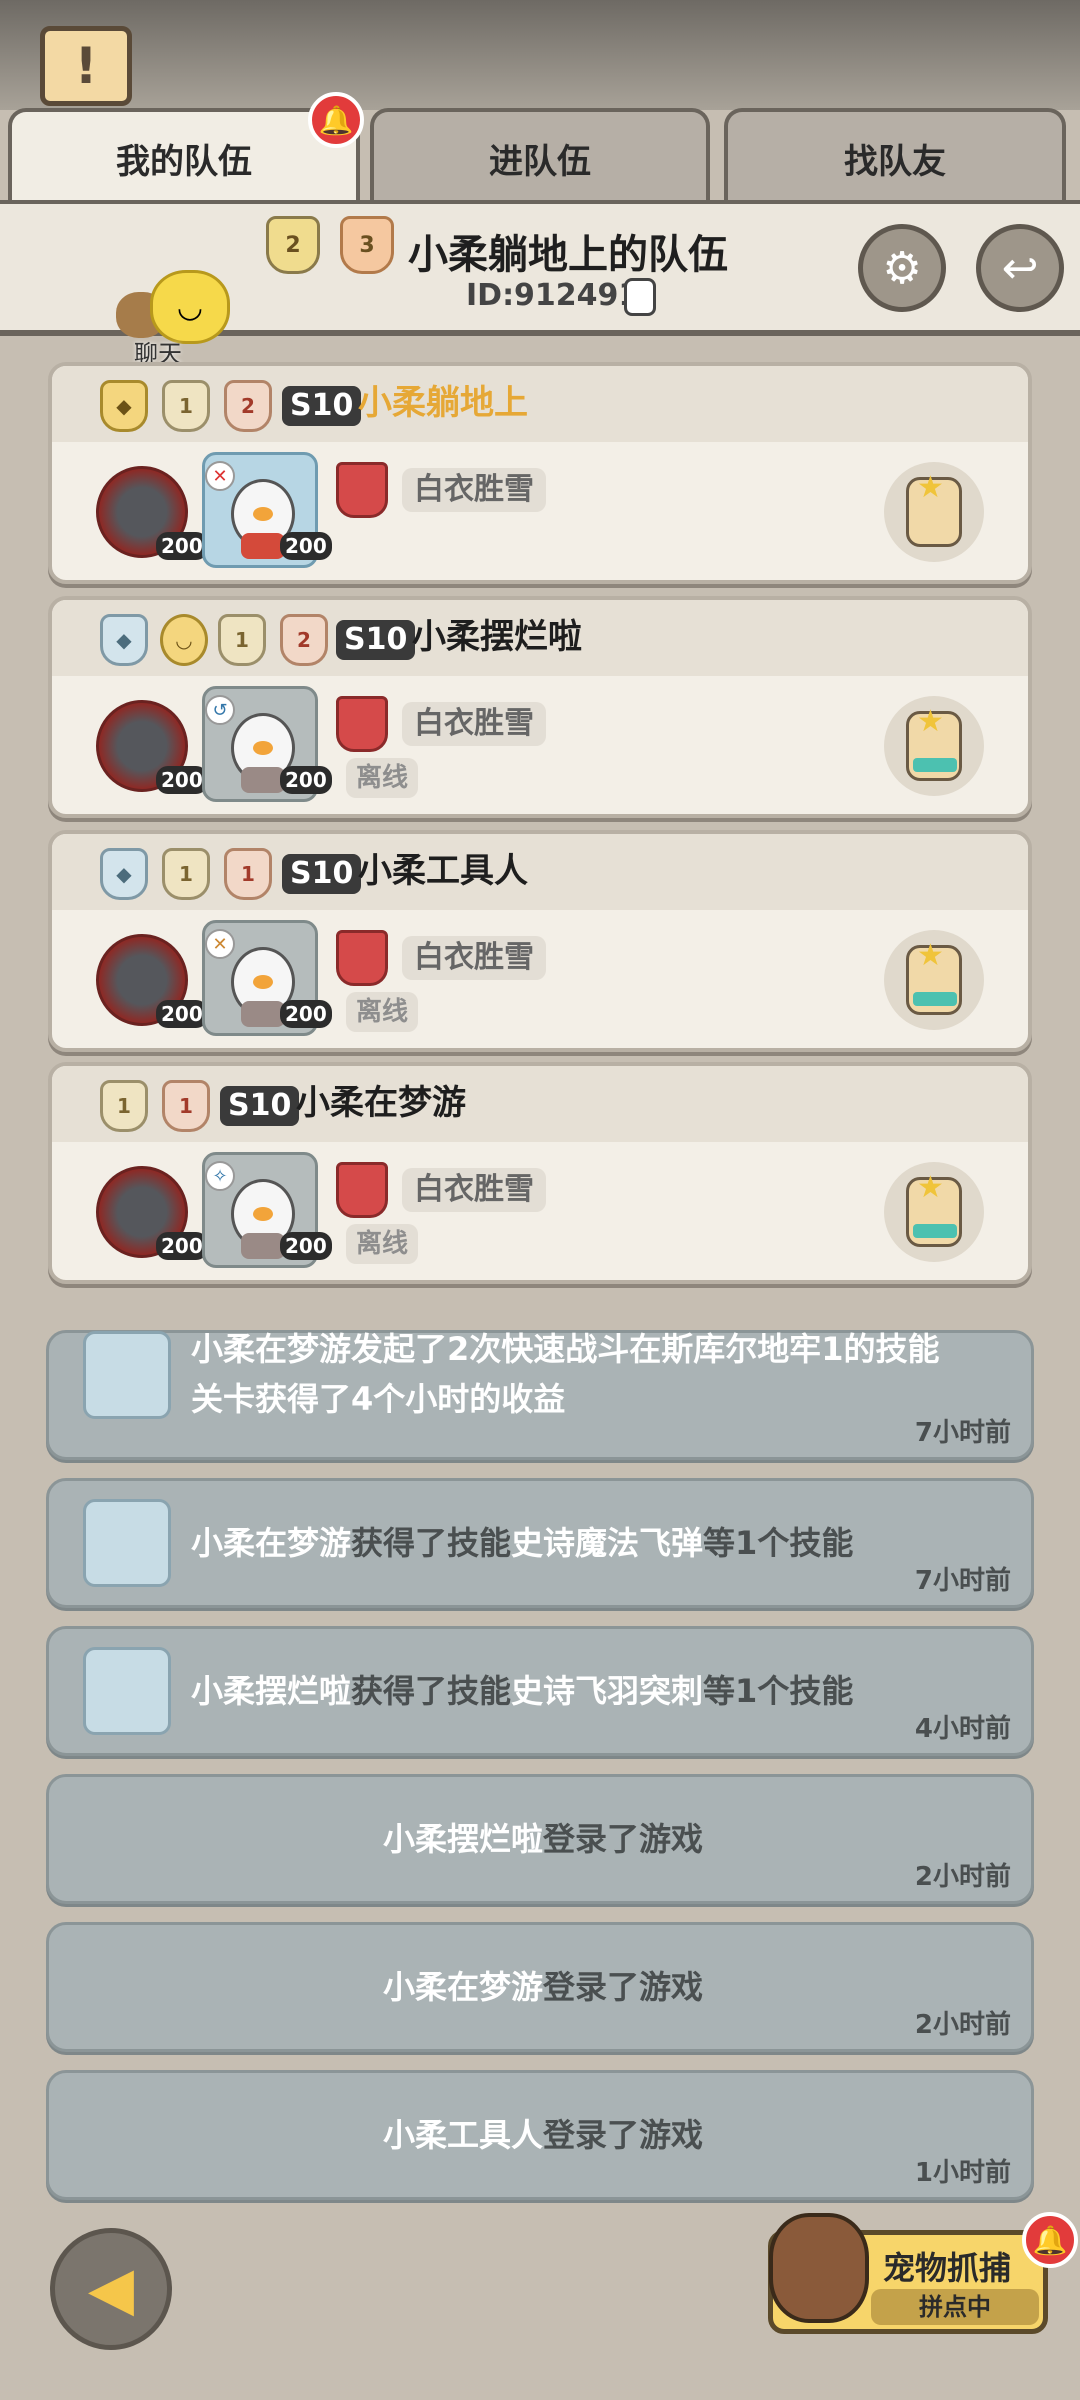  Describe the element at coordinates (778, 1691) in the screenshot. I see `feed-suffix: 等1个技能` at that location.